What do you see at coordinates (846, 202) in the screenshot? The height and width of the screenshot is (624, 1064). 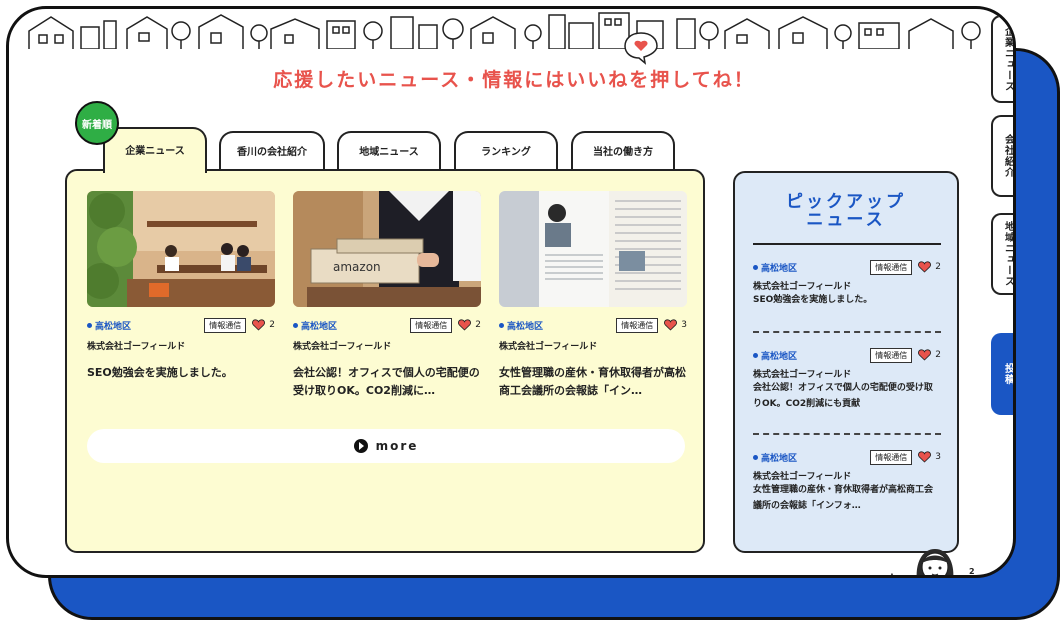 I see `pickup-title-line1: ピックアップ` at bounding box center [846, 202].